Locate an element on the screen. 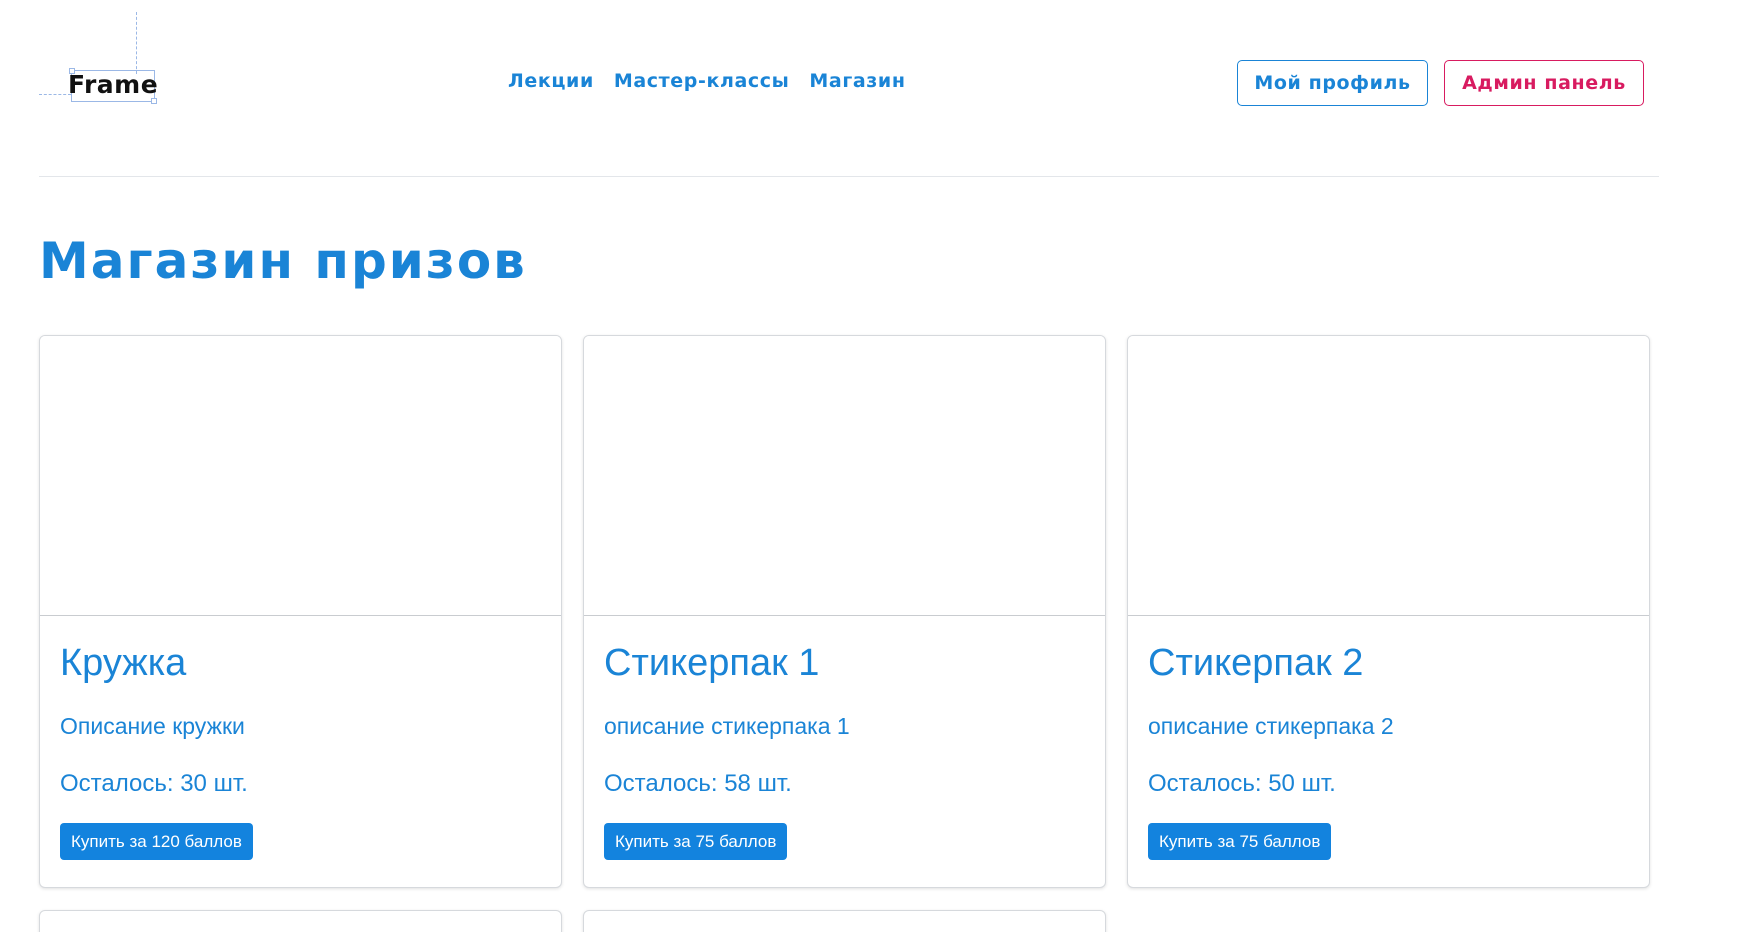  page-title: Магазин призов is located at coordinates (283, 261).